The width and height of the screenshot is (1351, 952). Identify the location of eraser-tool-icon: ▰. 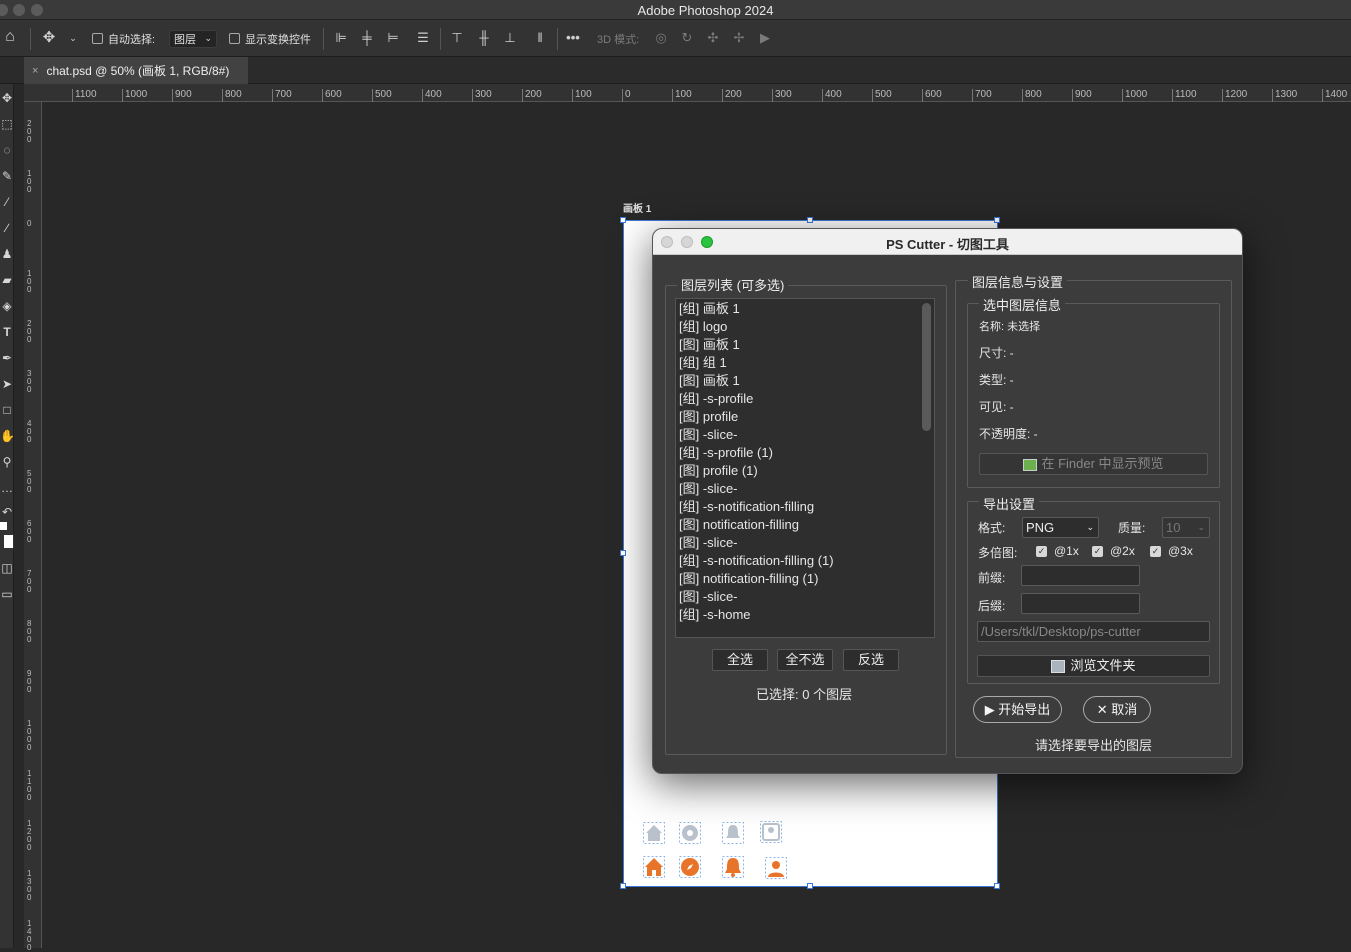
(7, 280).